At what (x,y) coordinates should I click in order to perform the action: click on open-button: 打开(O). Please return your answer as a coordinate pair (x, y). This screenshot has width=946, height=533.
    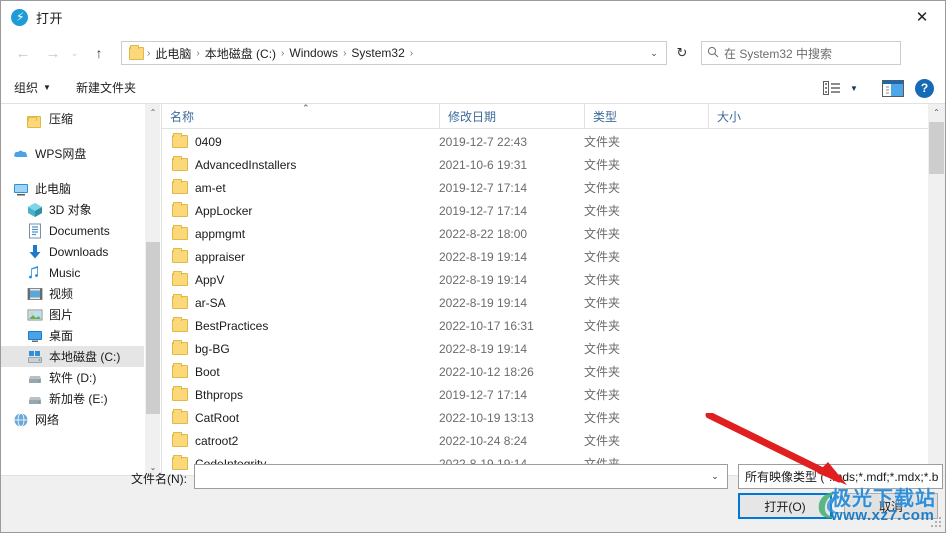
    Looking at the image, I should click on (785, 506).